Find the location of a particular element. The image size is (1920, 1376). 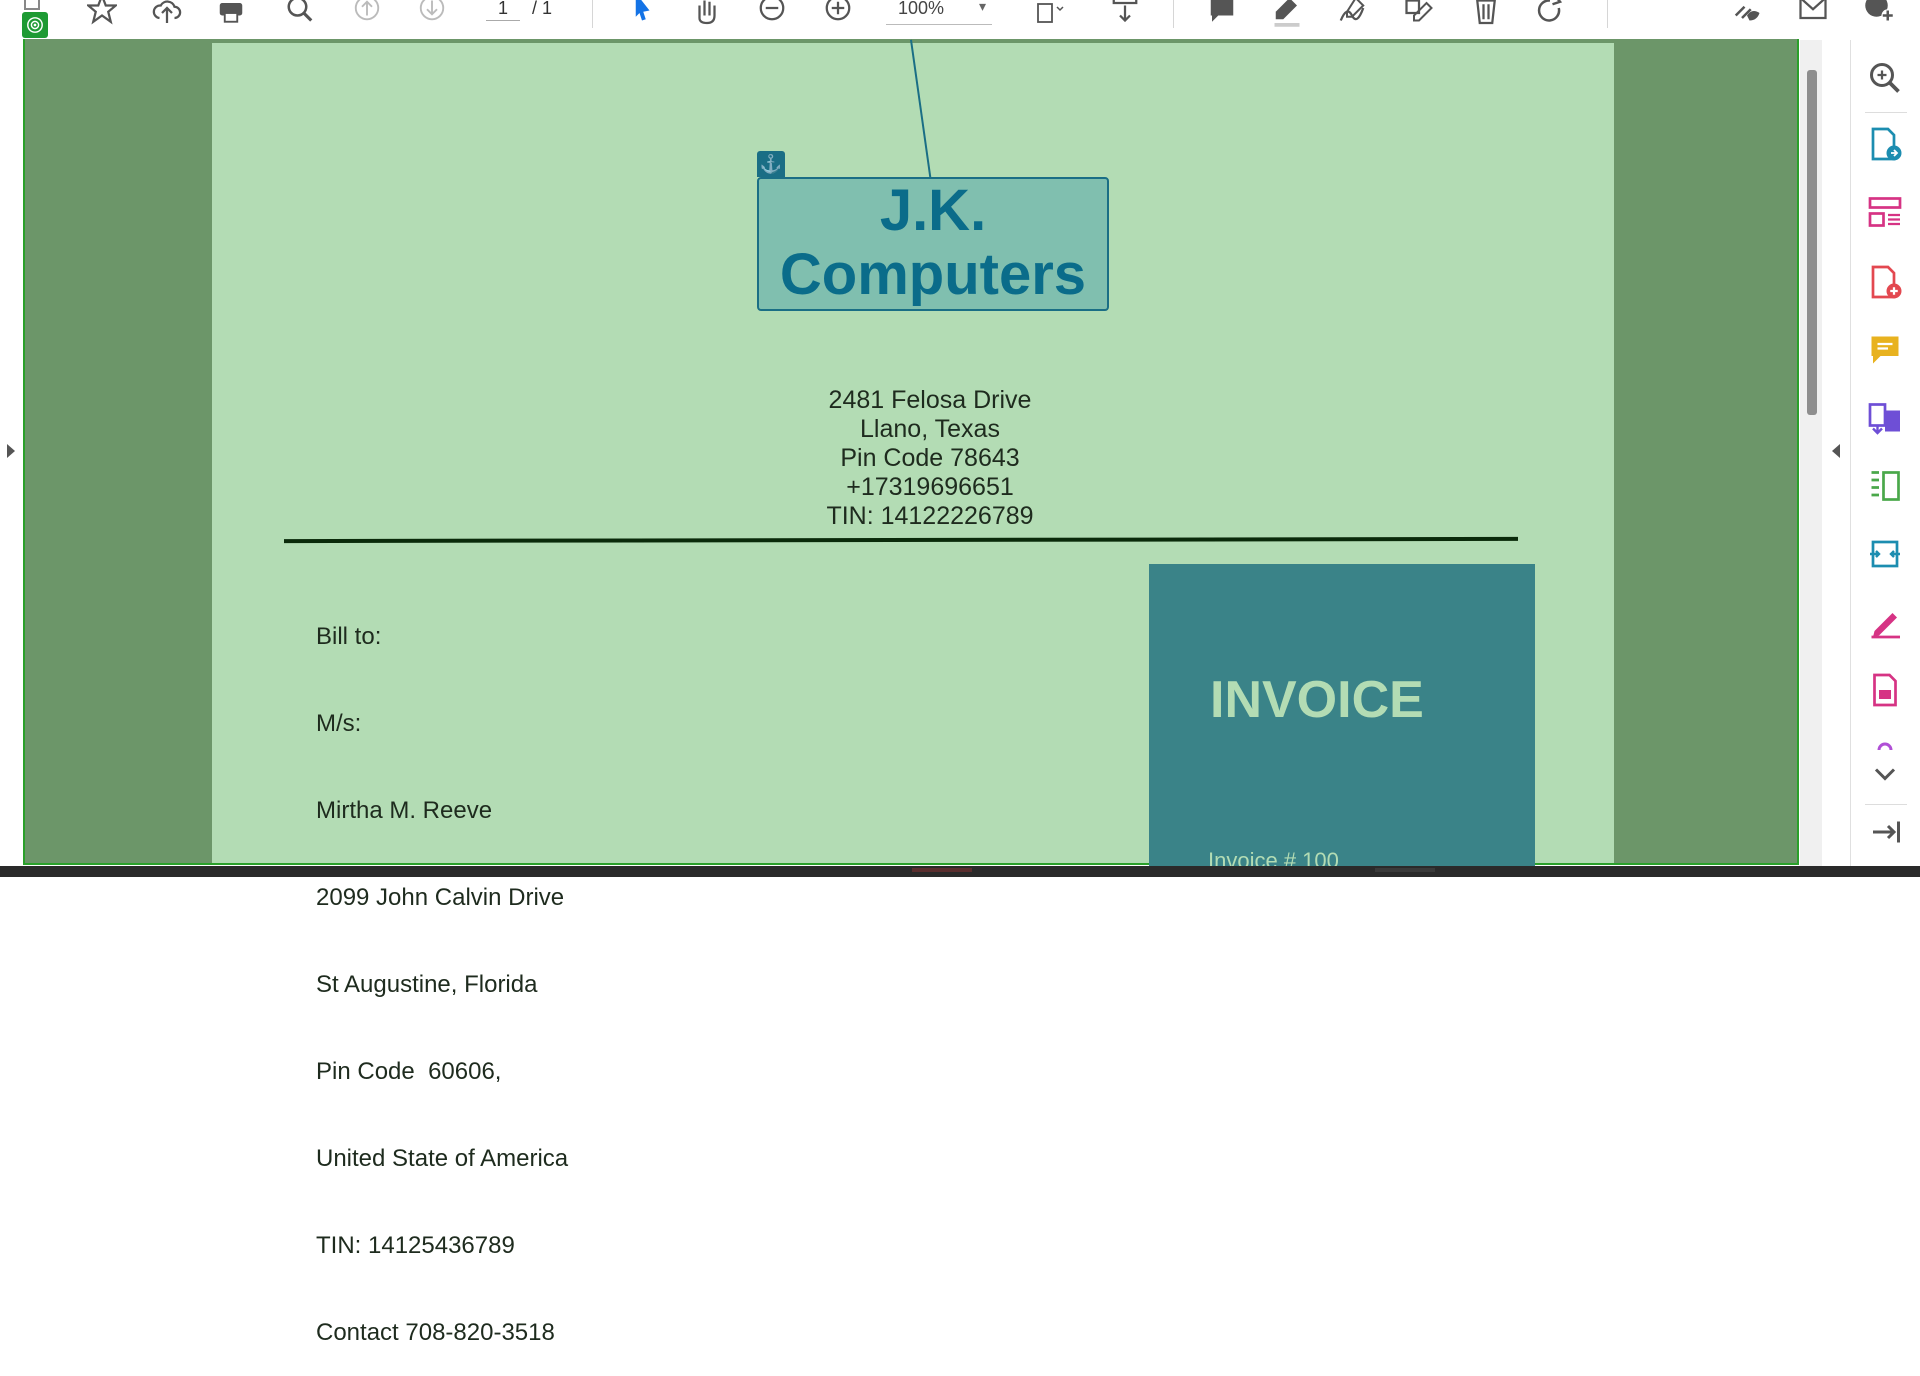

bill-to-ms: M/s: is located at coordinates (339, 723).